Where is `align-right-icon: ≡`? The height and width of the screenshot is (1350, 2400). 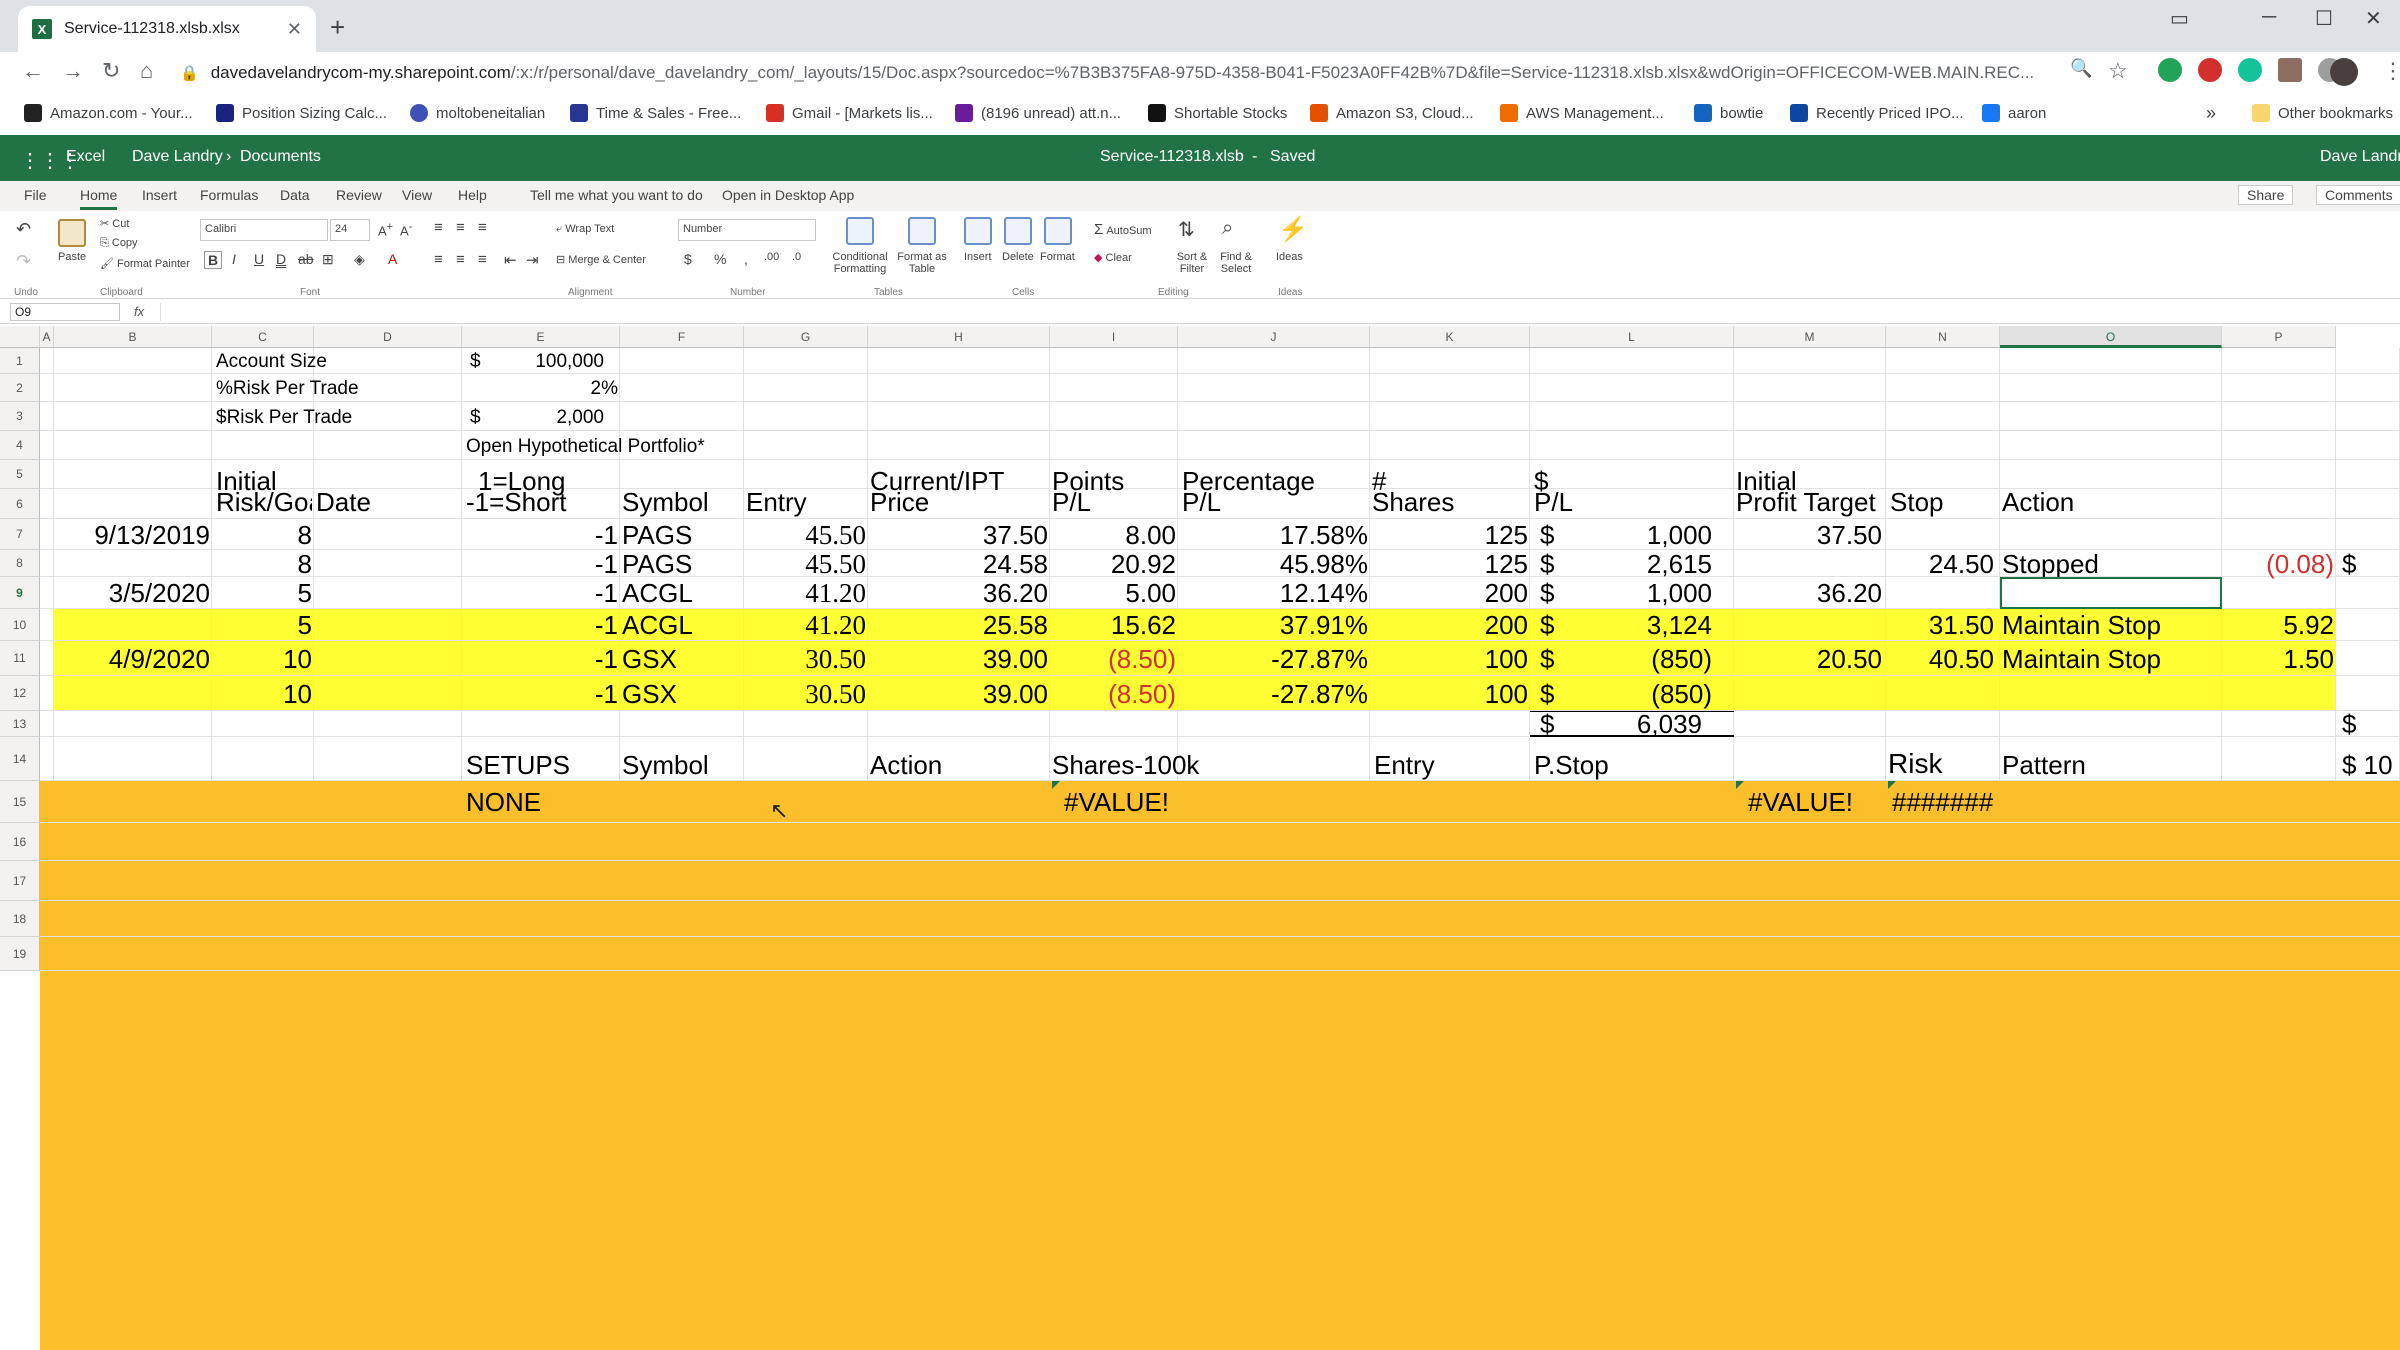 align-right-icon: ≡ is located at coordinates (482, 259).